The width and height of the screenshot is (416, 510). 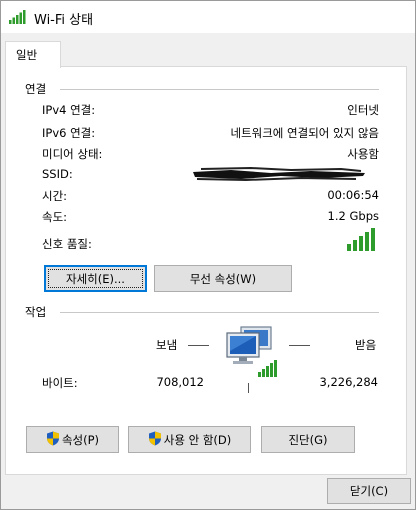 I want to click on sent-line, so click(x=198, y=345).